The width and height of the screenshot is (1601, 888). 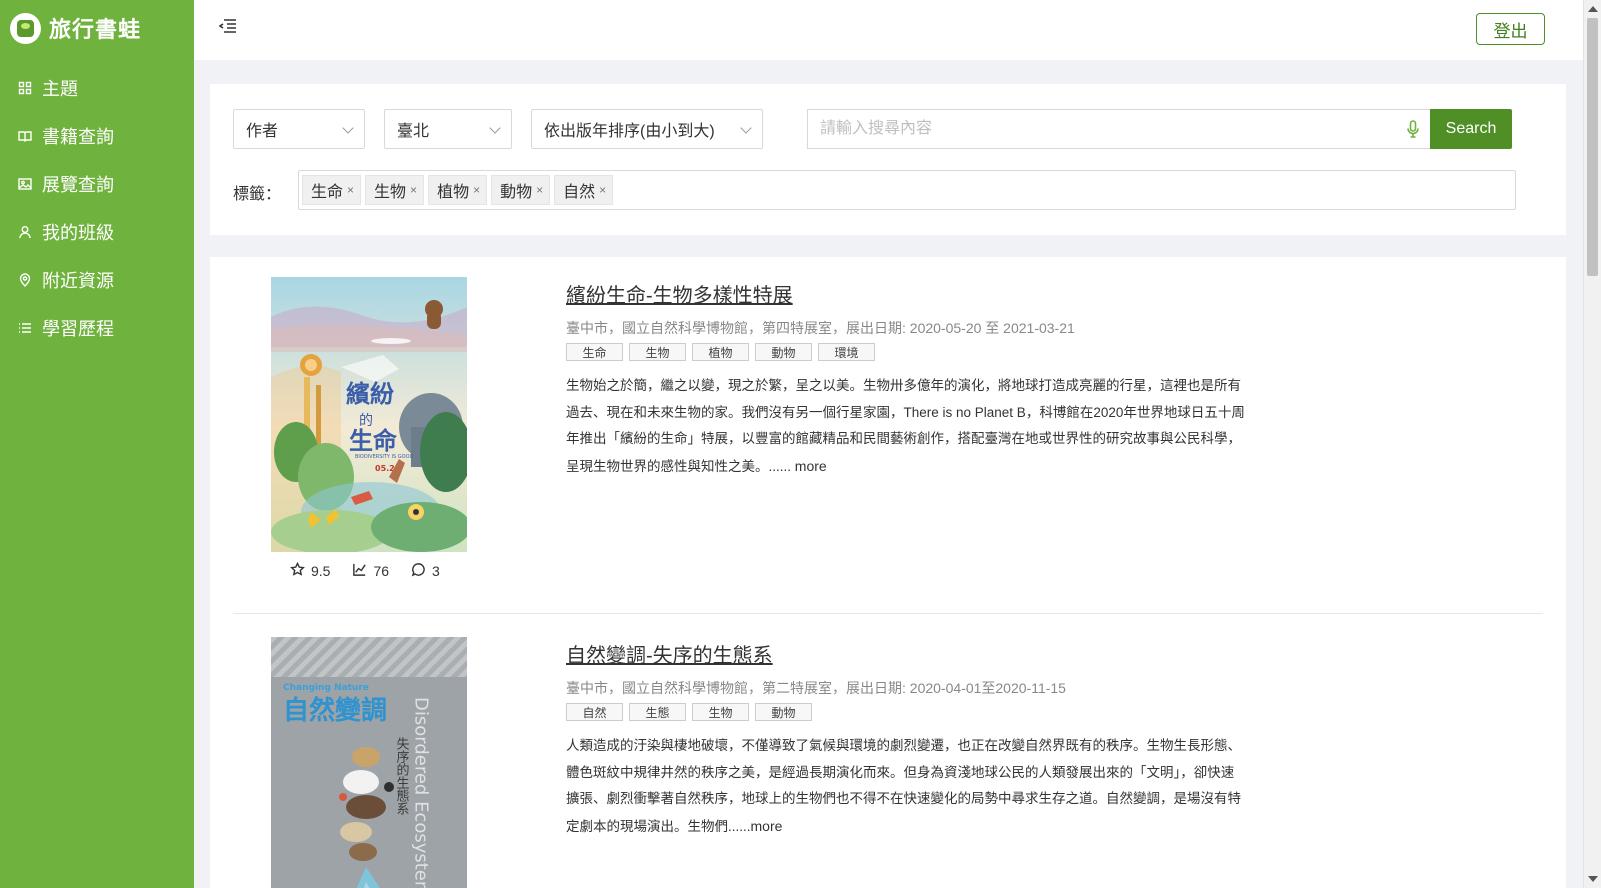 I want to click on tag-chip: 自然 ×, so click(x=584, y=190).